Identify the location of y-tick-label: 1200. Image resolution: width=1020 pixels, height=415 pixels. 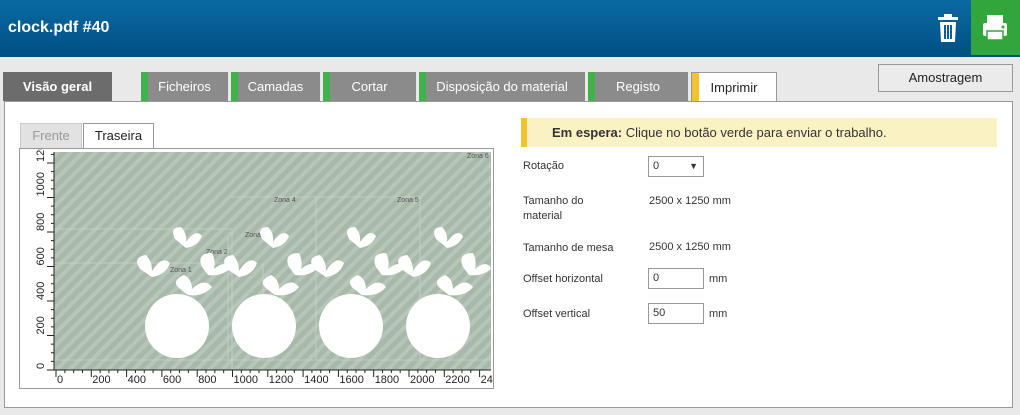
(41, 155).